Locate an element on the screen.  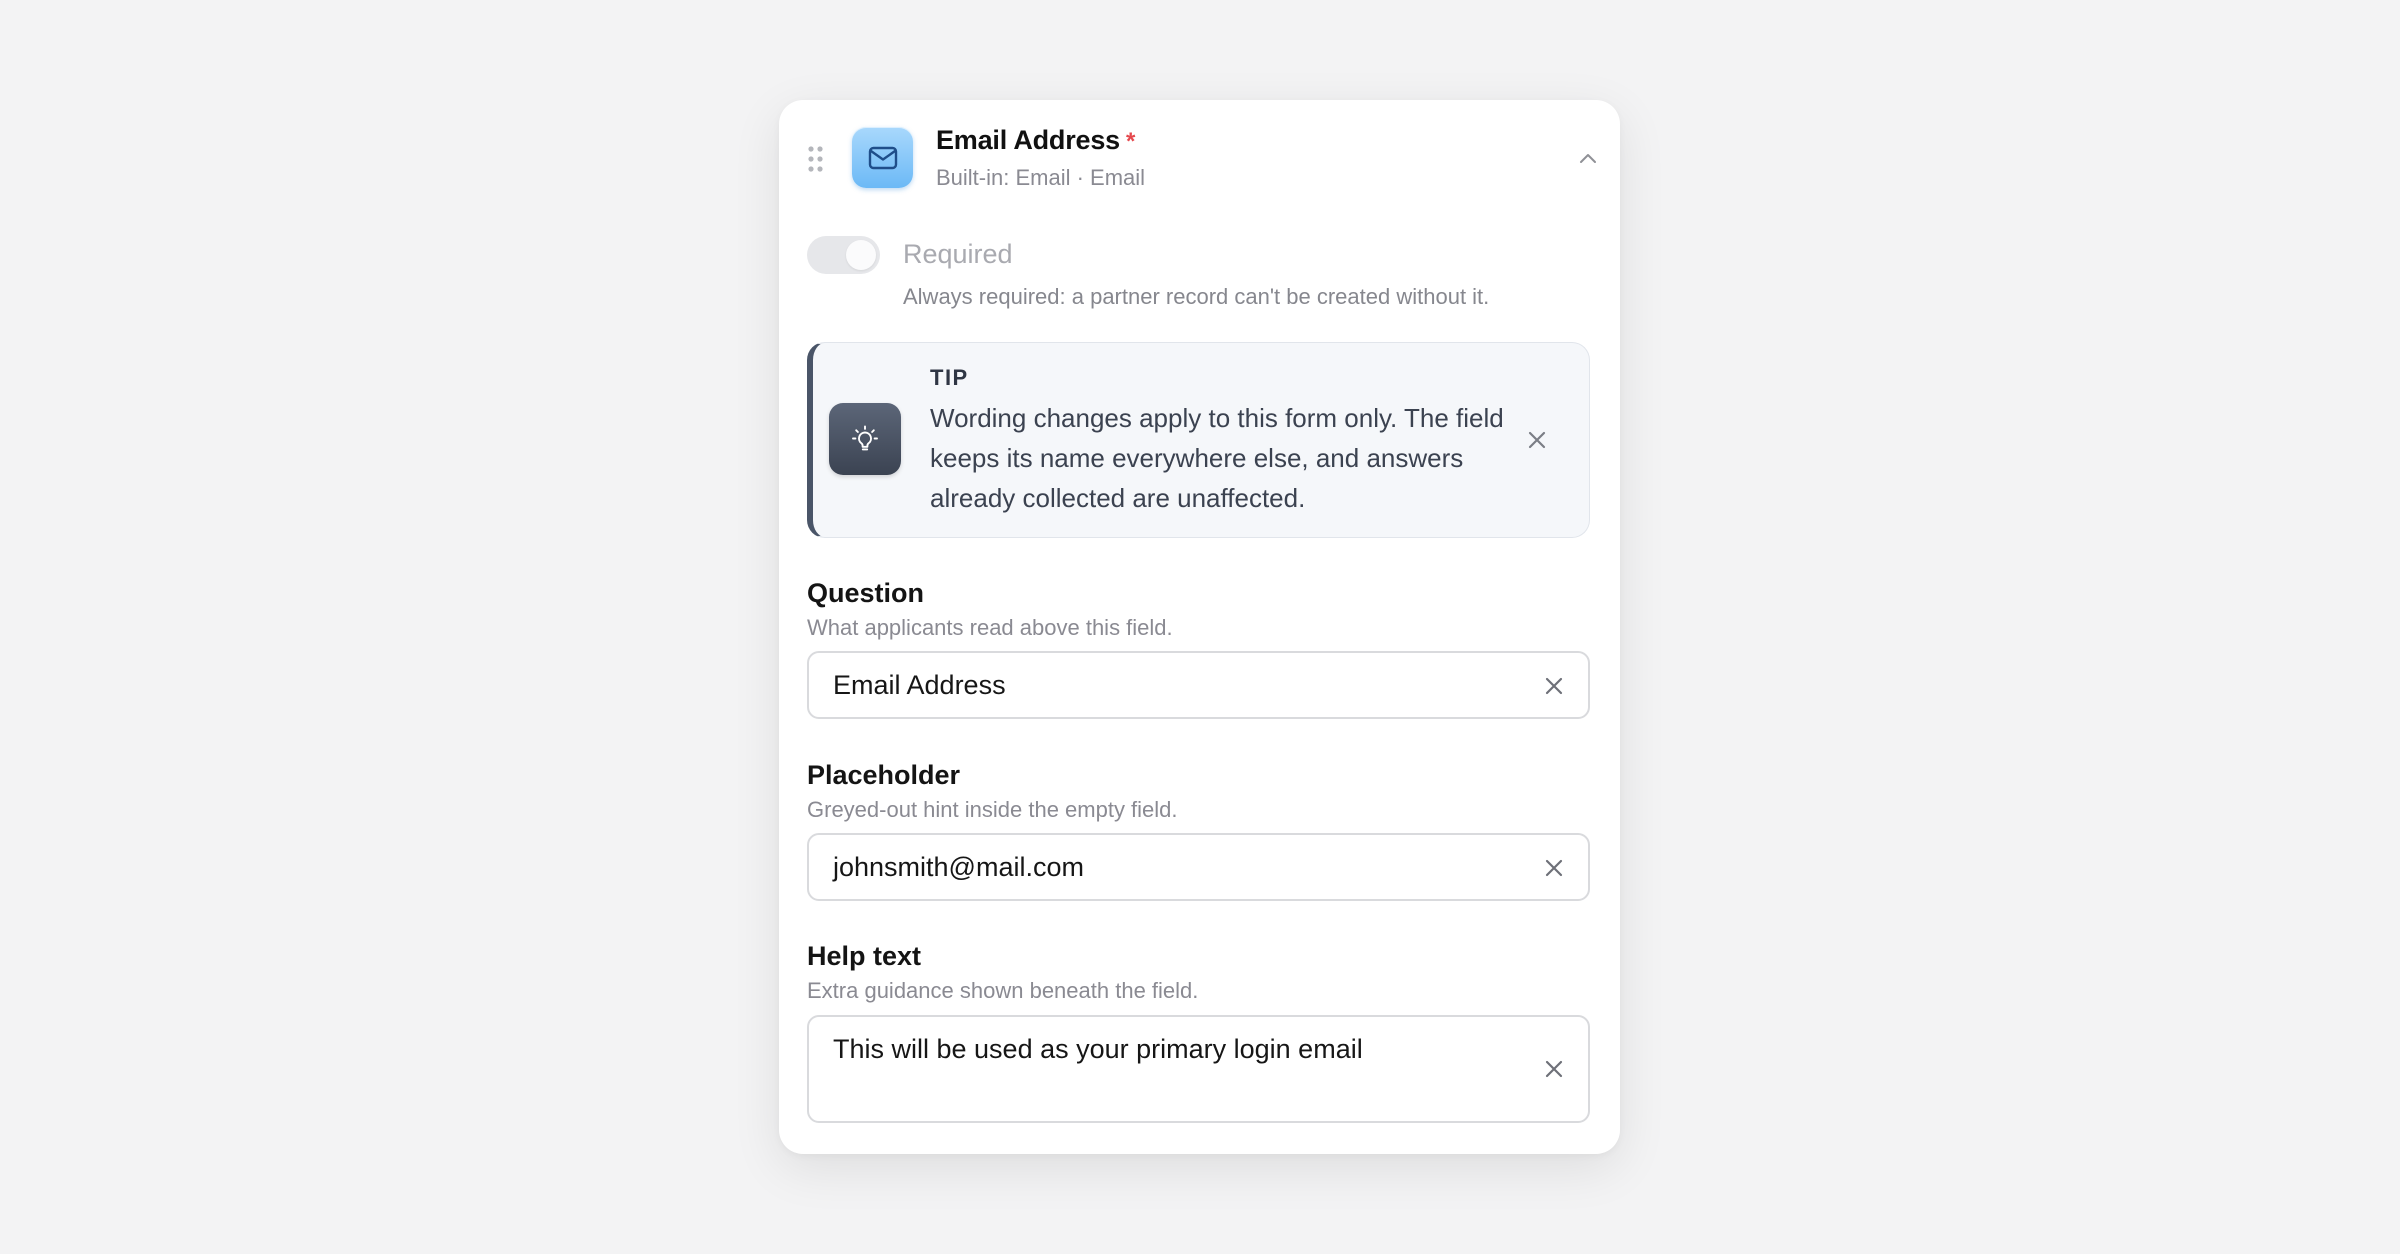
question-input: Email Address is located at coordinates (1198, 685).